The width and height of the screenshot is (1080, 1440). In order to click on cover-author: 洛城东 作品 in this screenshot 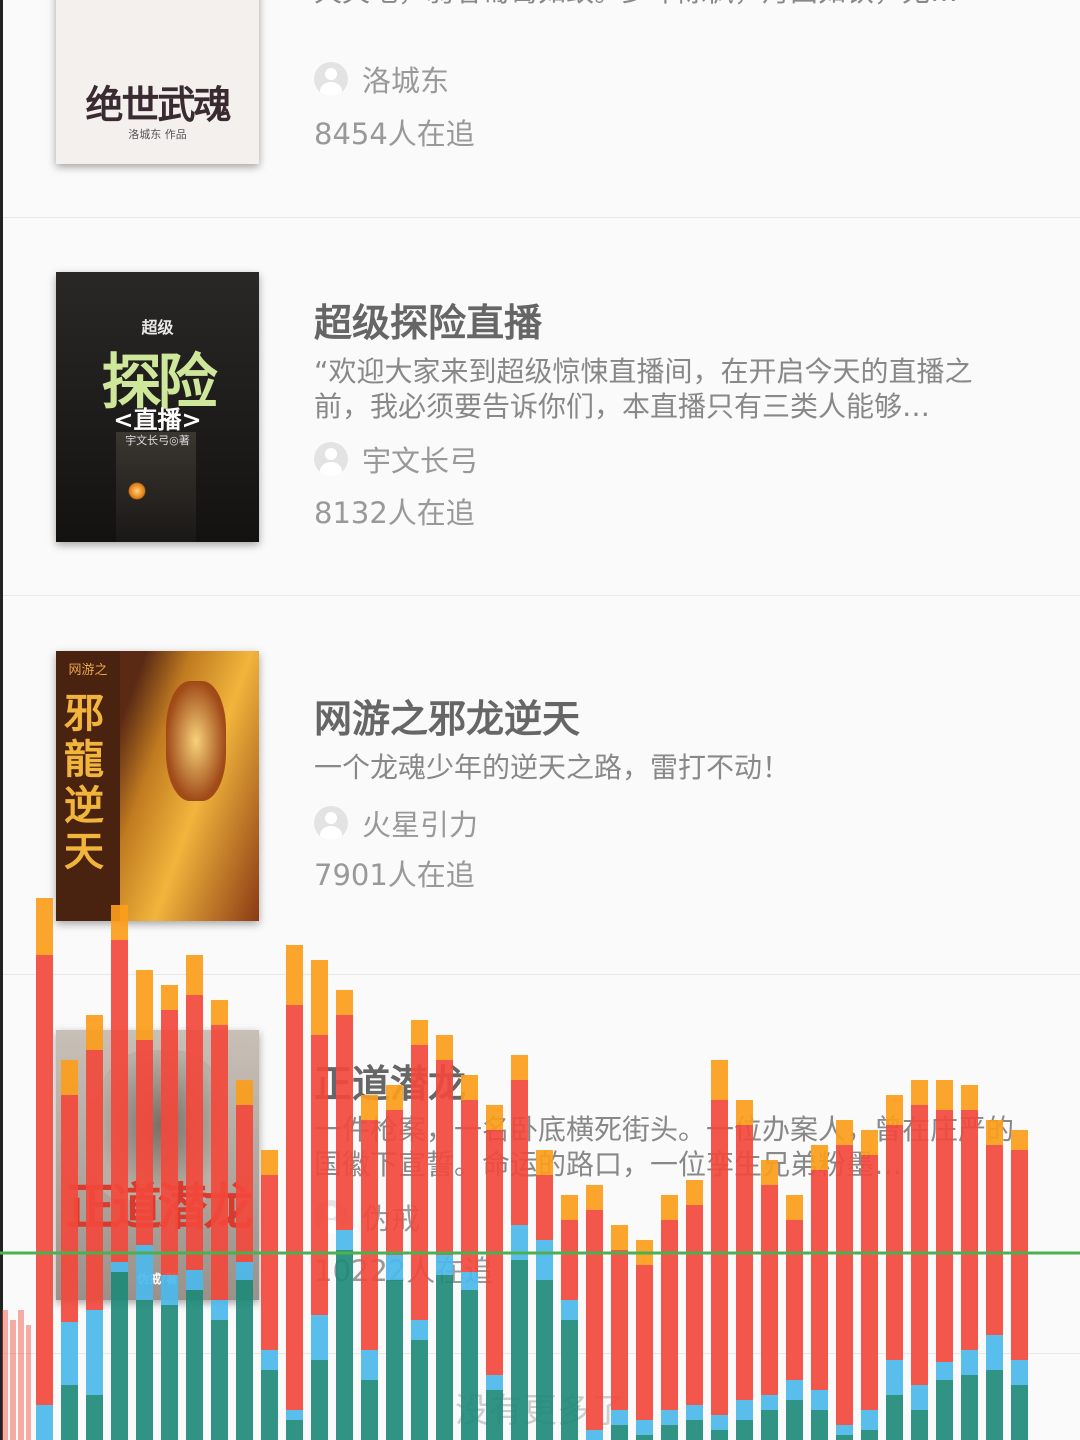, I will do `click(157, 134)`.